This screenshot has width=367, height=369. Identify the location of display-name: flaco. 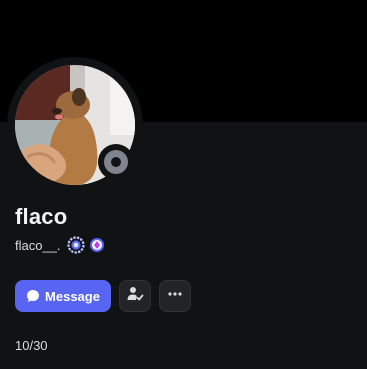
(41, 216).